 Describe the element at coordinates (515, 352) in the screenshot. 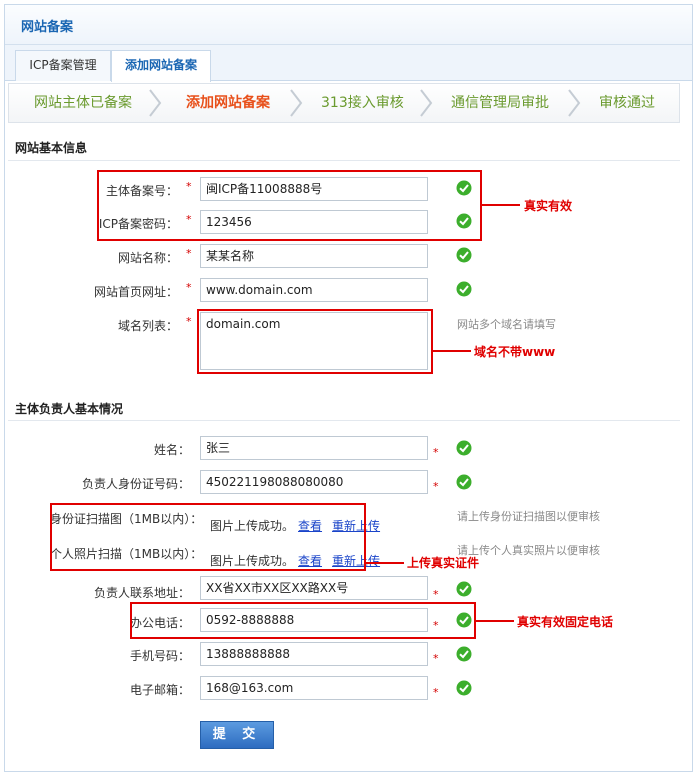

I see `annotation-no-www: 域名不带www` at that location.